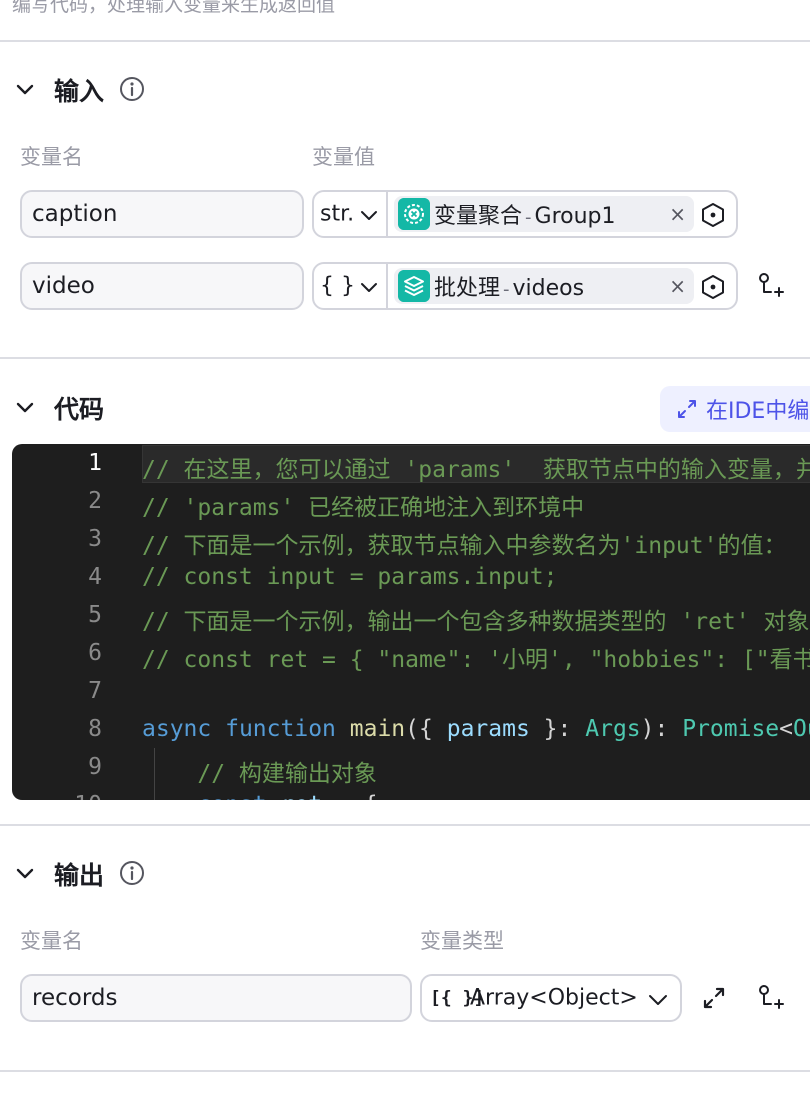  Describe the element at coordinates (95, 577) in the screenshot. I see `line-number: 4` at that location.